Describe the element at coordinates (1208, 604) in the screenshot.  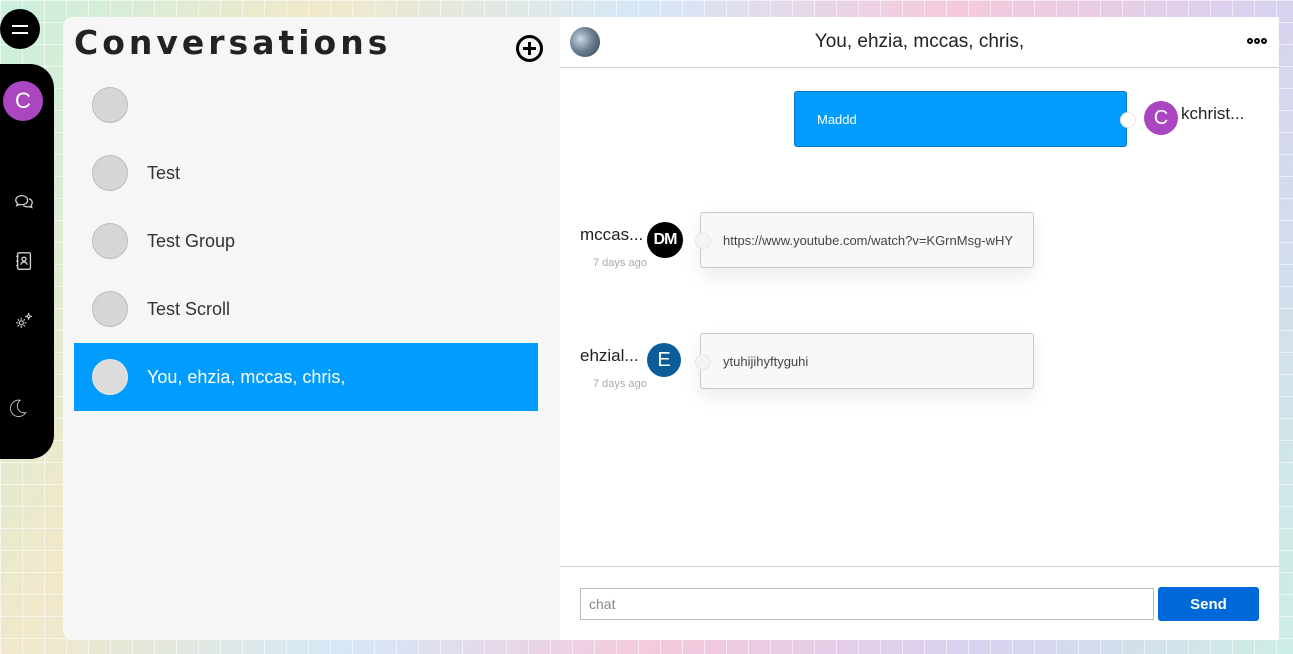
I see `send-button: Send` at that location.